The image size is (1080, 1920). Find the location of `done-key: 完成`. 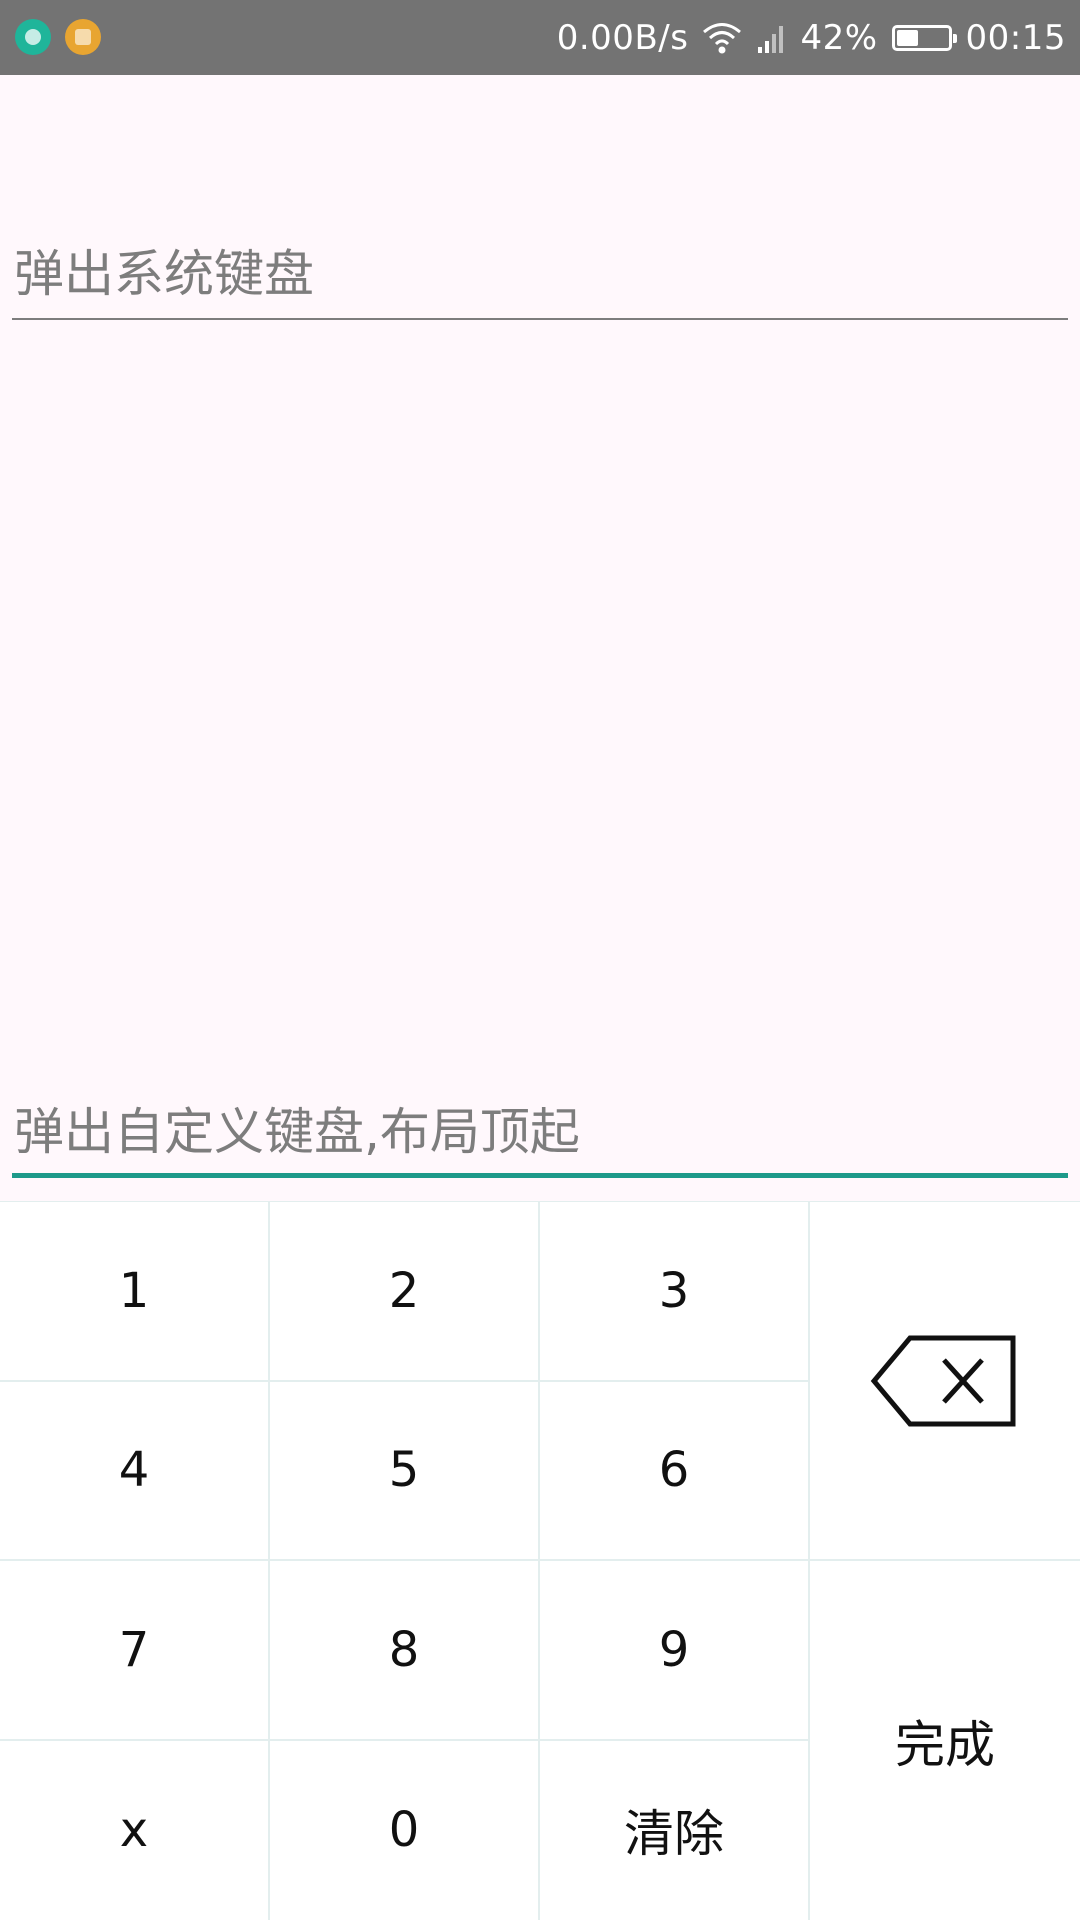

done-key: 完成 is located at coordinates (945, 1740).